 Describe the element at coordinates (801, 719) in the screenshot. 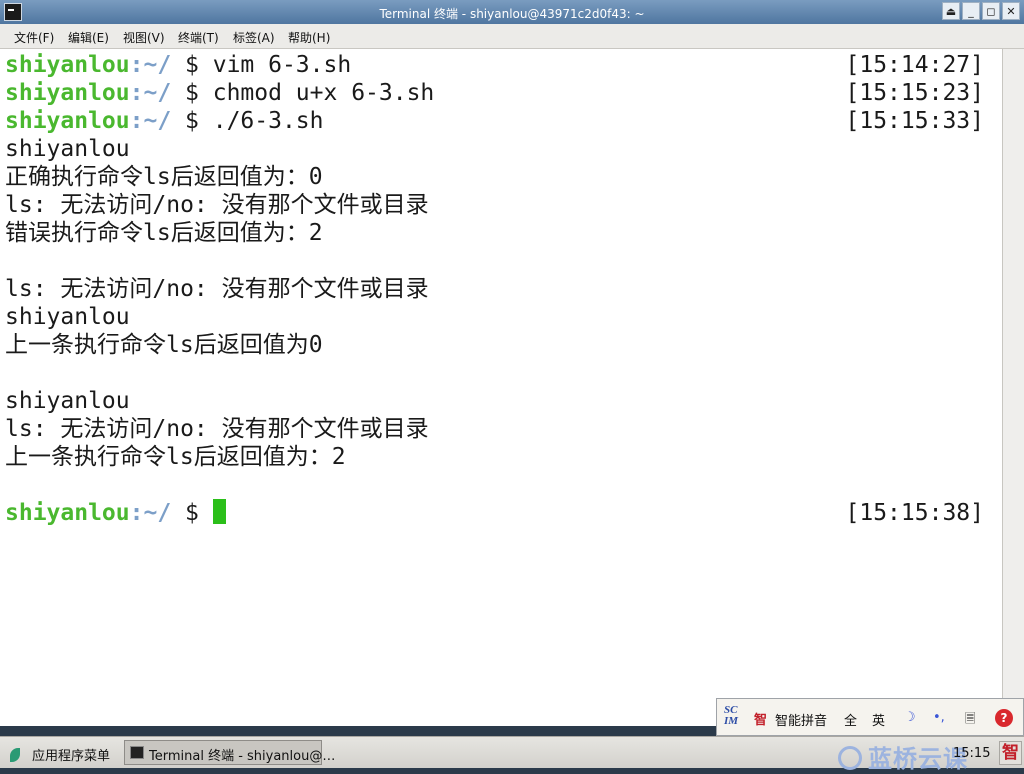

I see `ime-mode-label: 智能拼音` at that location.